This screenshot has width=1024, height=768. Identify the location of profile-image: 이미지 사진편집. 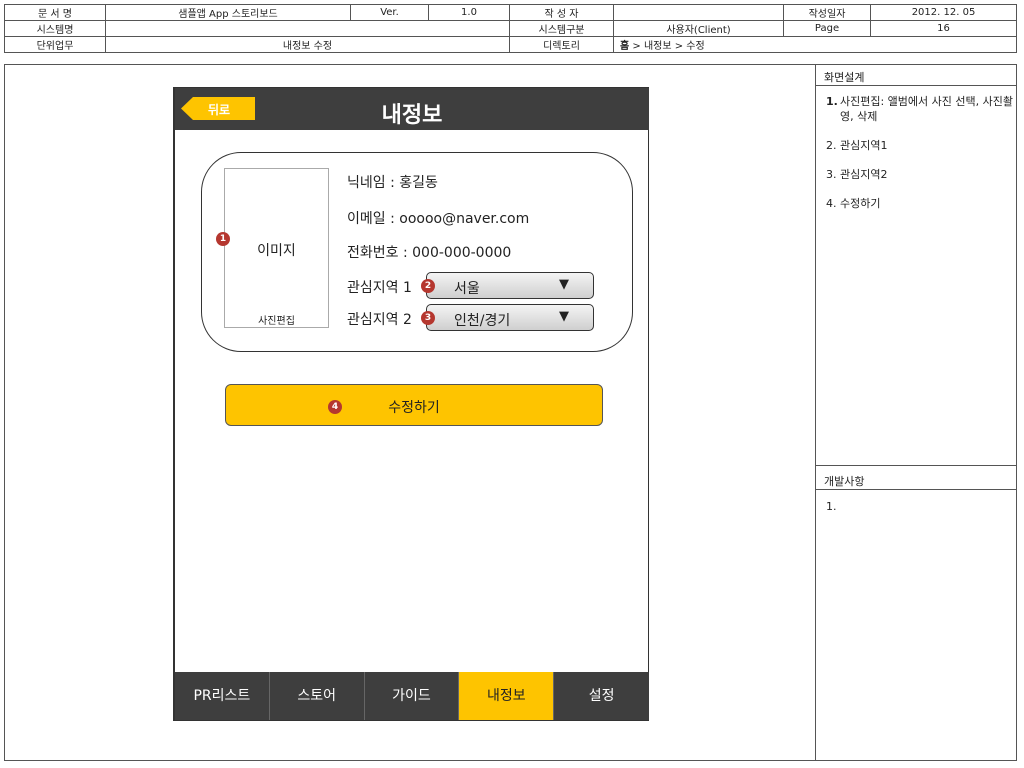
(276, 248).